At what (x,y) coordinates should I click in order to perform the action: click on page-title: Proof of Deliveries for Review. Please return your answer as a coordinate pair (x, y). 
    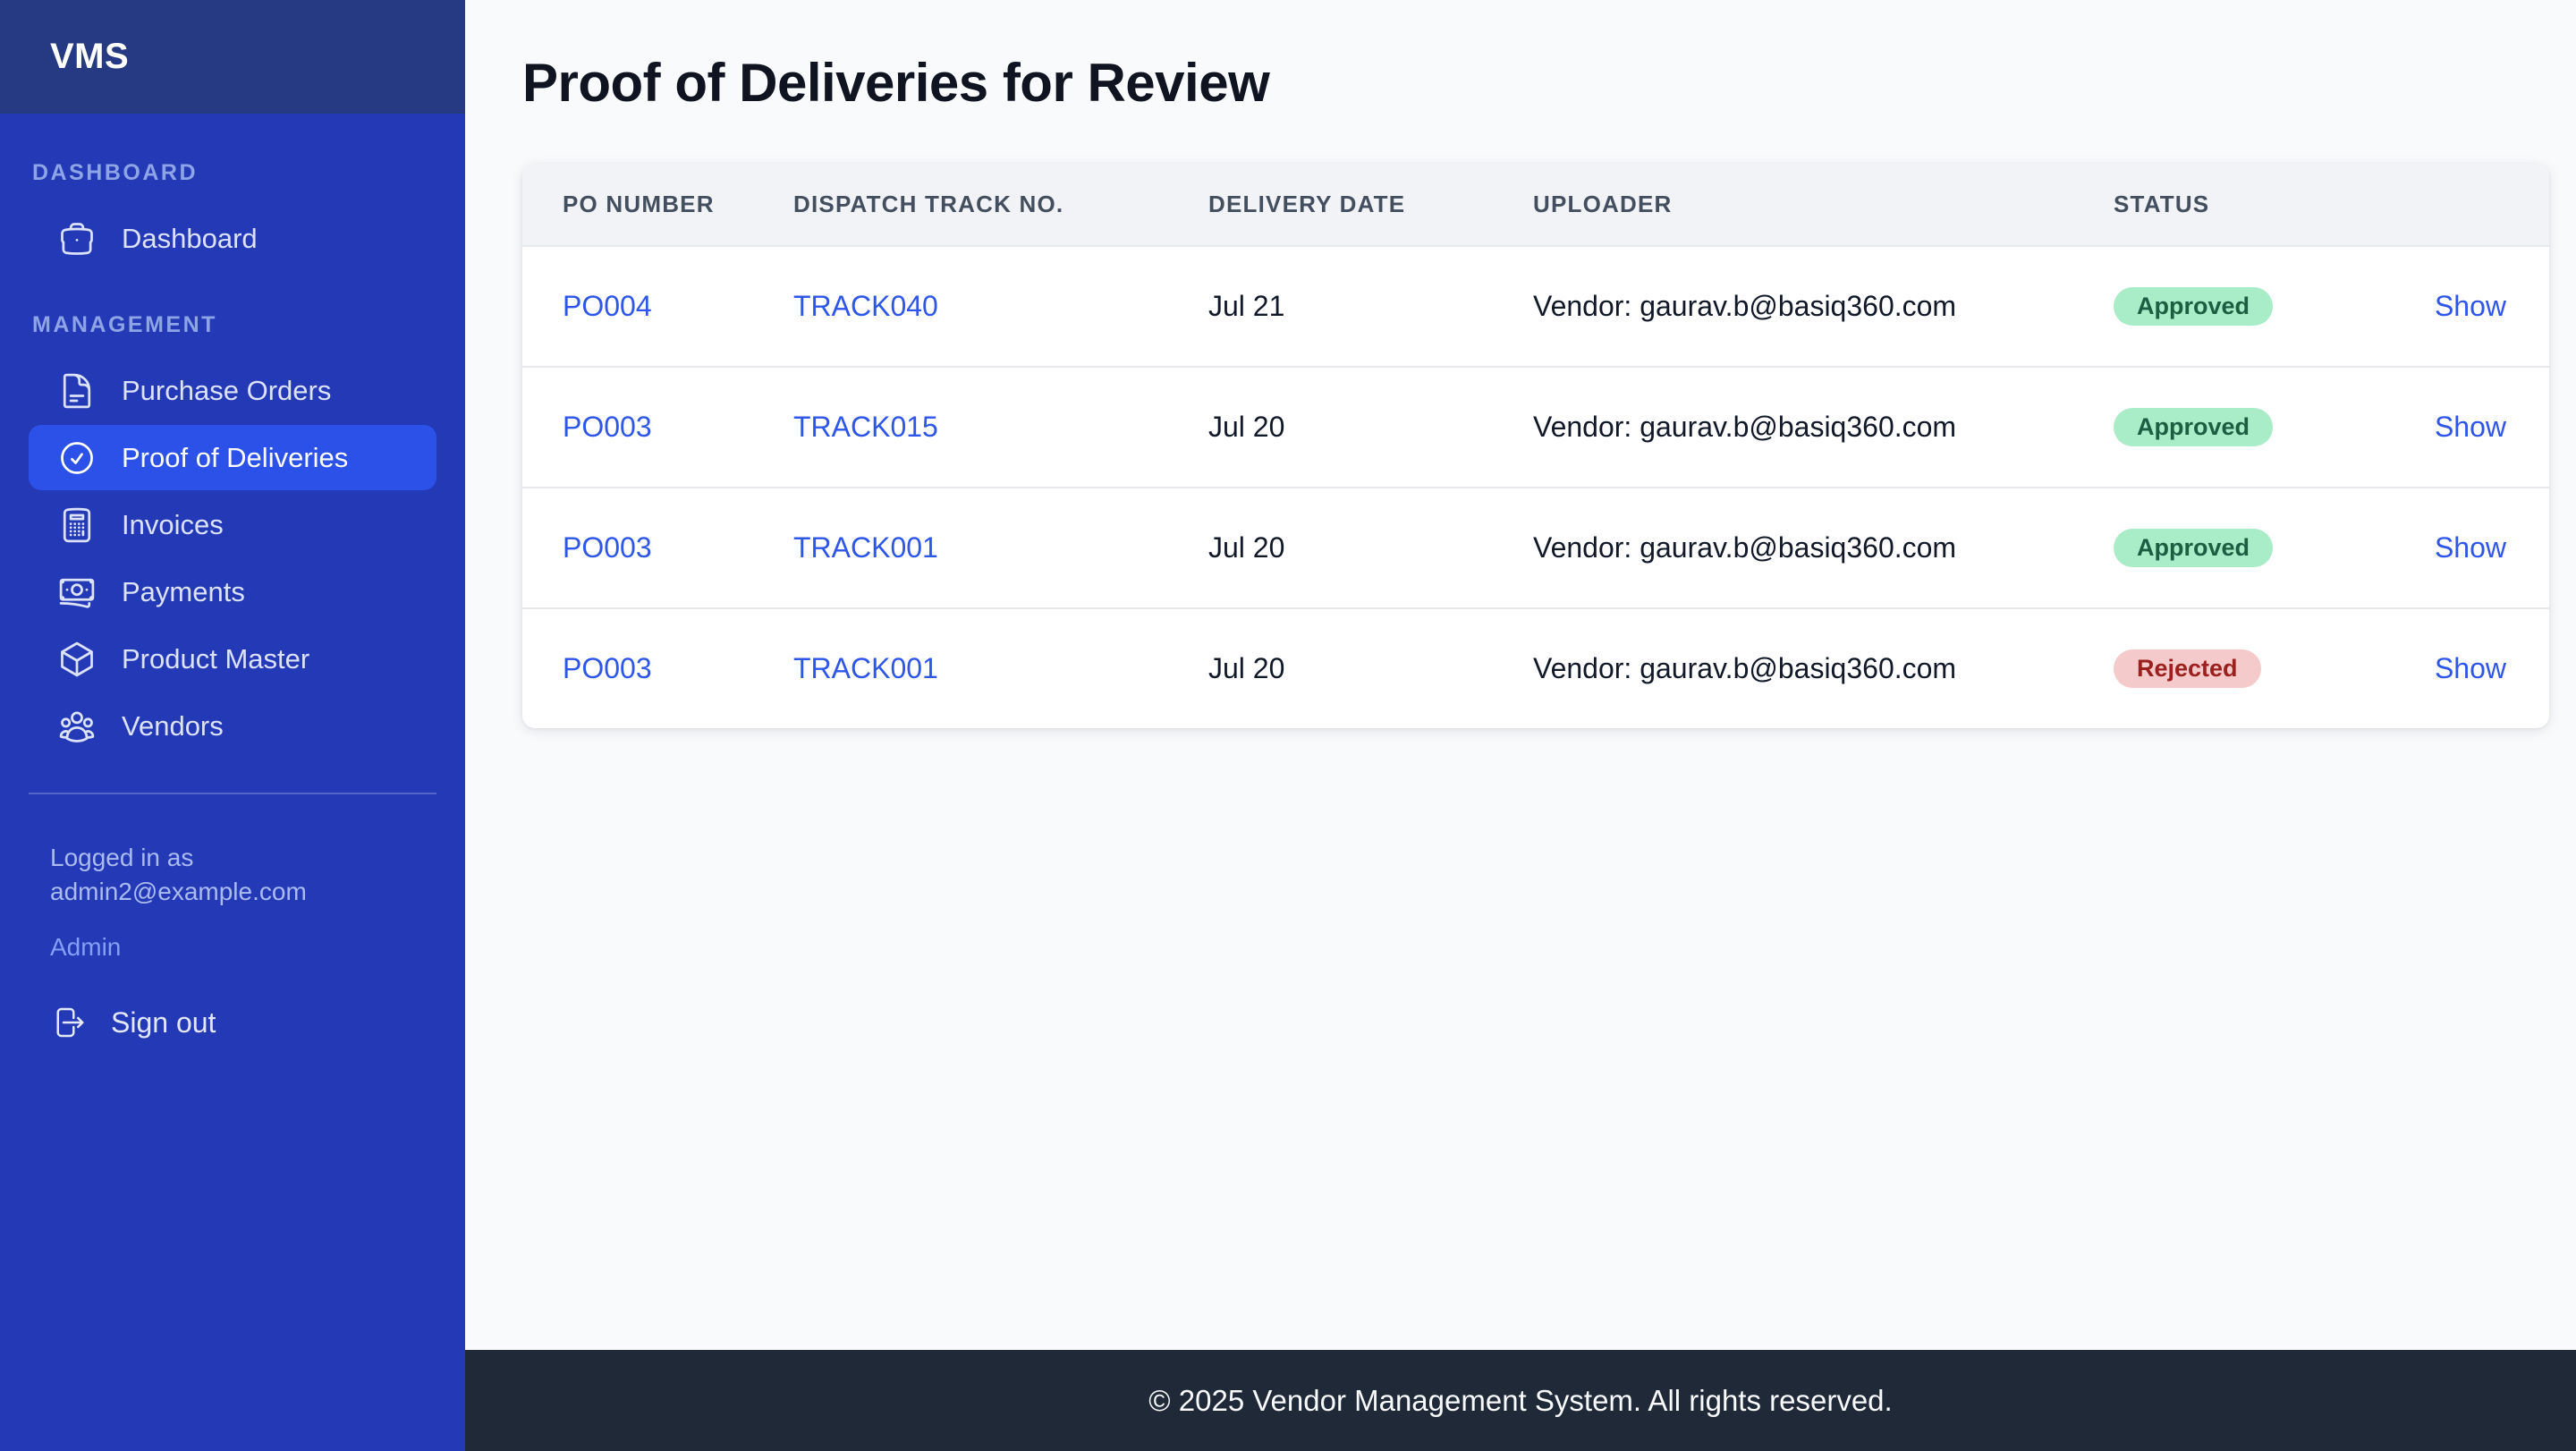
    Looking at the image, I should click on (896, 83).